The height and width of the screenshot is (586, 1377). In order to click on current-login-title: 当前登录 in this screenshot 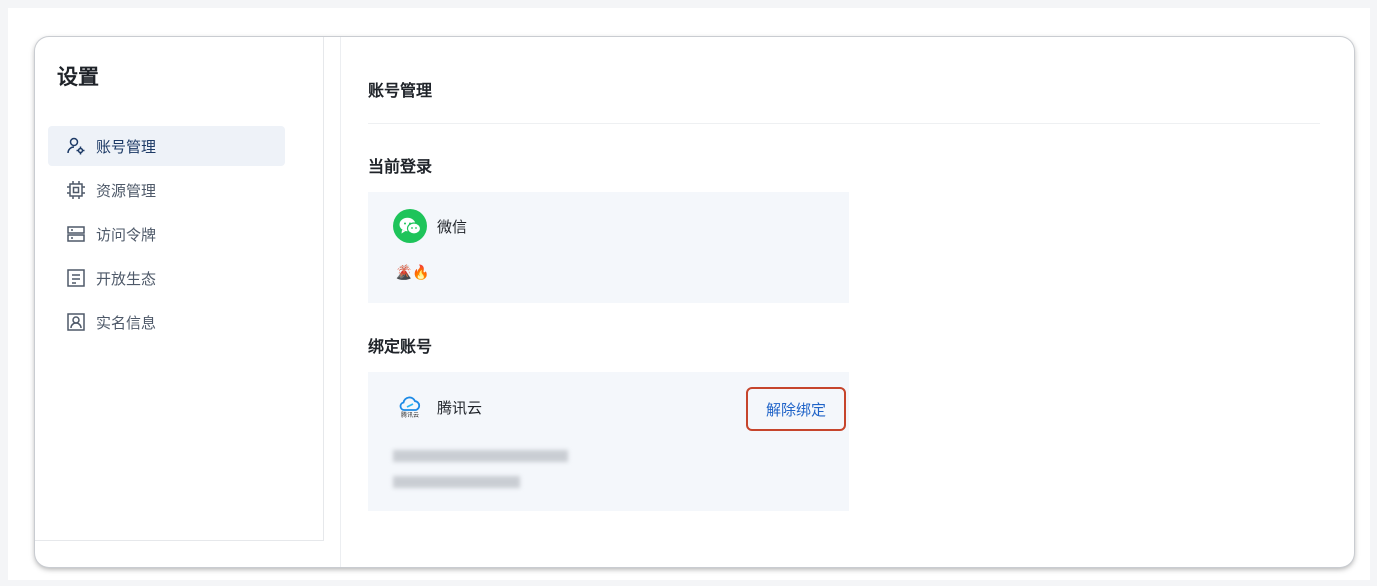, I will do `click(400, 166)`.